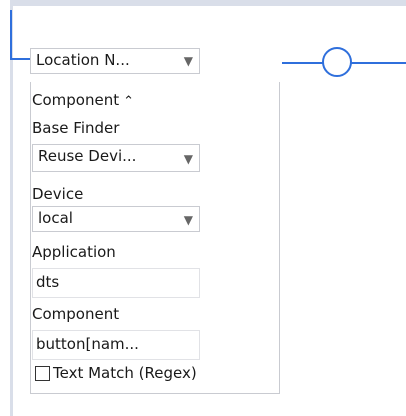 The width and height of the screenshot is (406, 416). Describe the element at coordinates (76, 314) in the screenshot. I see `component-label: Component` at that location.